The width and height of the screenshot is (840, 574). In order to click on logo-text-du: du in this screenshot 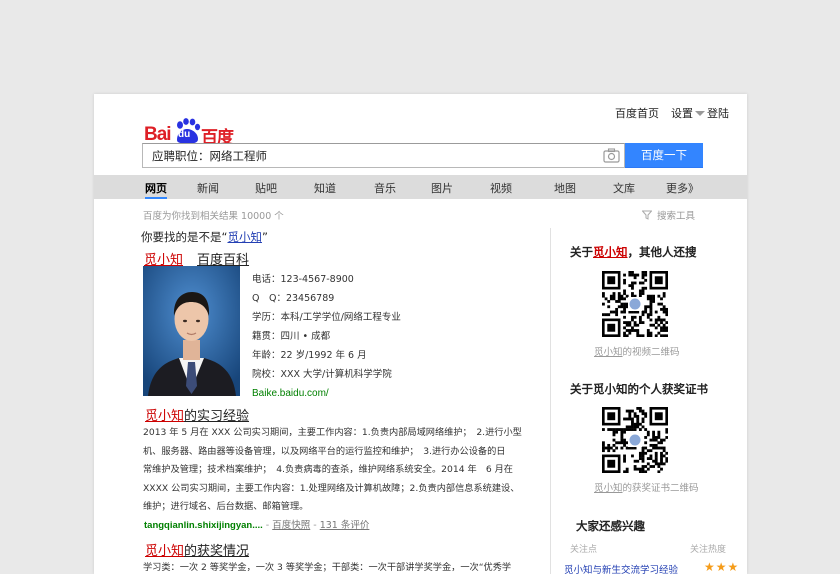, I will do `click(184, 134)`.